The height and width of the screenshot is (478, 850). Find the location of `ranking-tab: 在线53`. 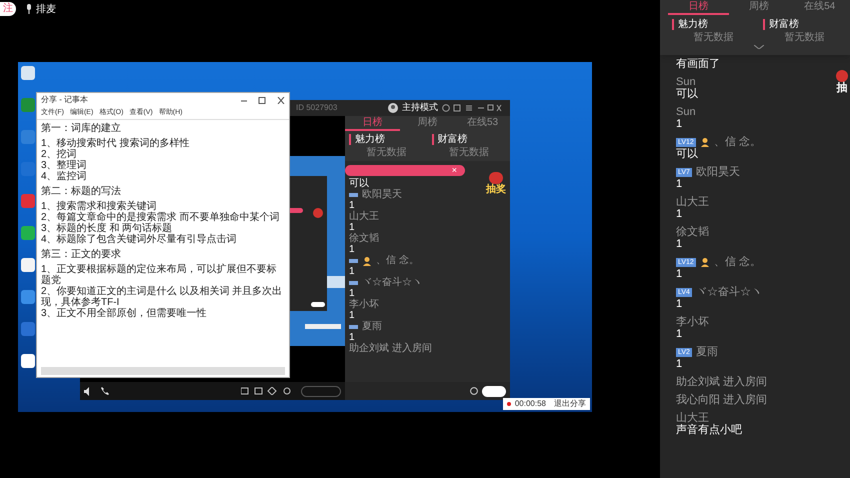

ranking-tab: 在线53 is located at coordinates (482, 123).